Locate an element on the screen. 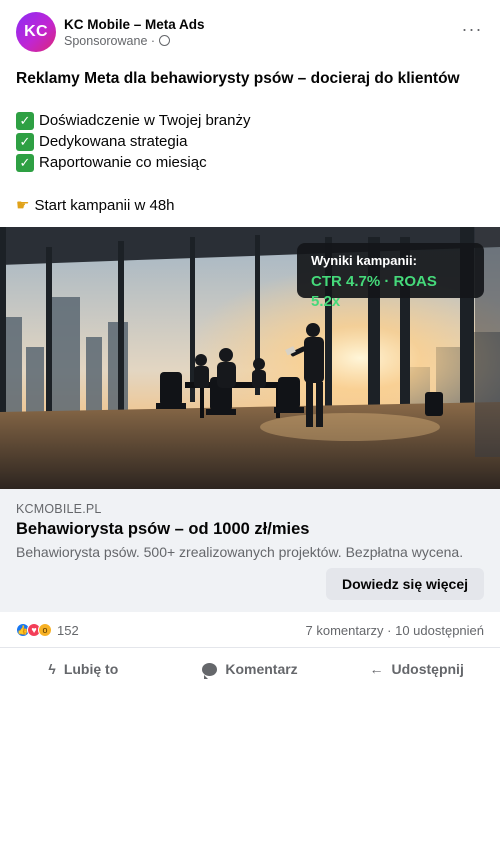  action-bar: ϟ Lubię to Komentarz ← Udostępnij is located at coordinates (250, 669).